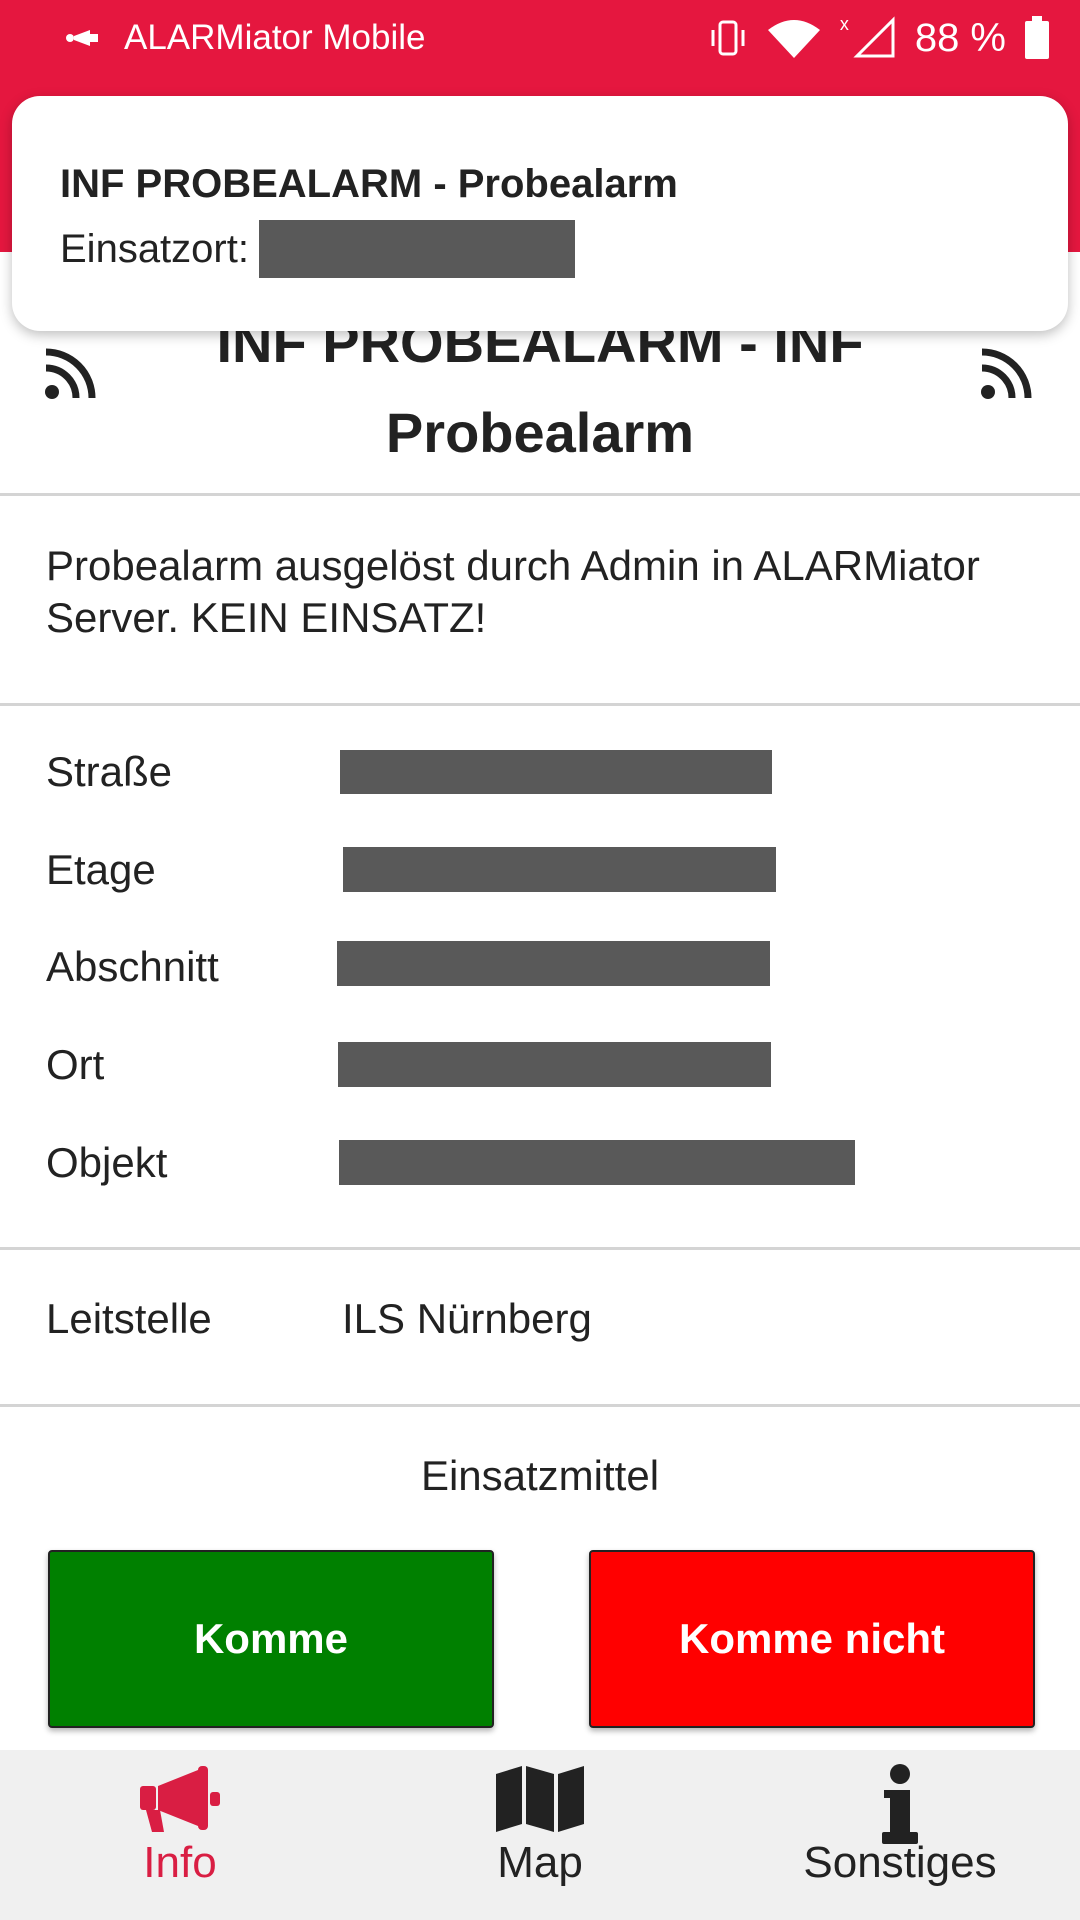  Describe the element at coordinates (107, 1162) in the screenshot. I see `detail-label-object: Objekt` at that location.